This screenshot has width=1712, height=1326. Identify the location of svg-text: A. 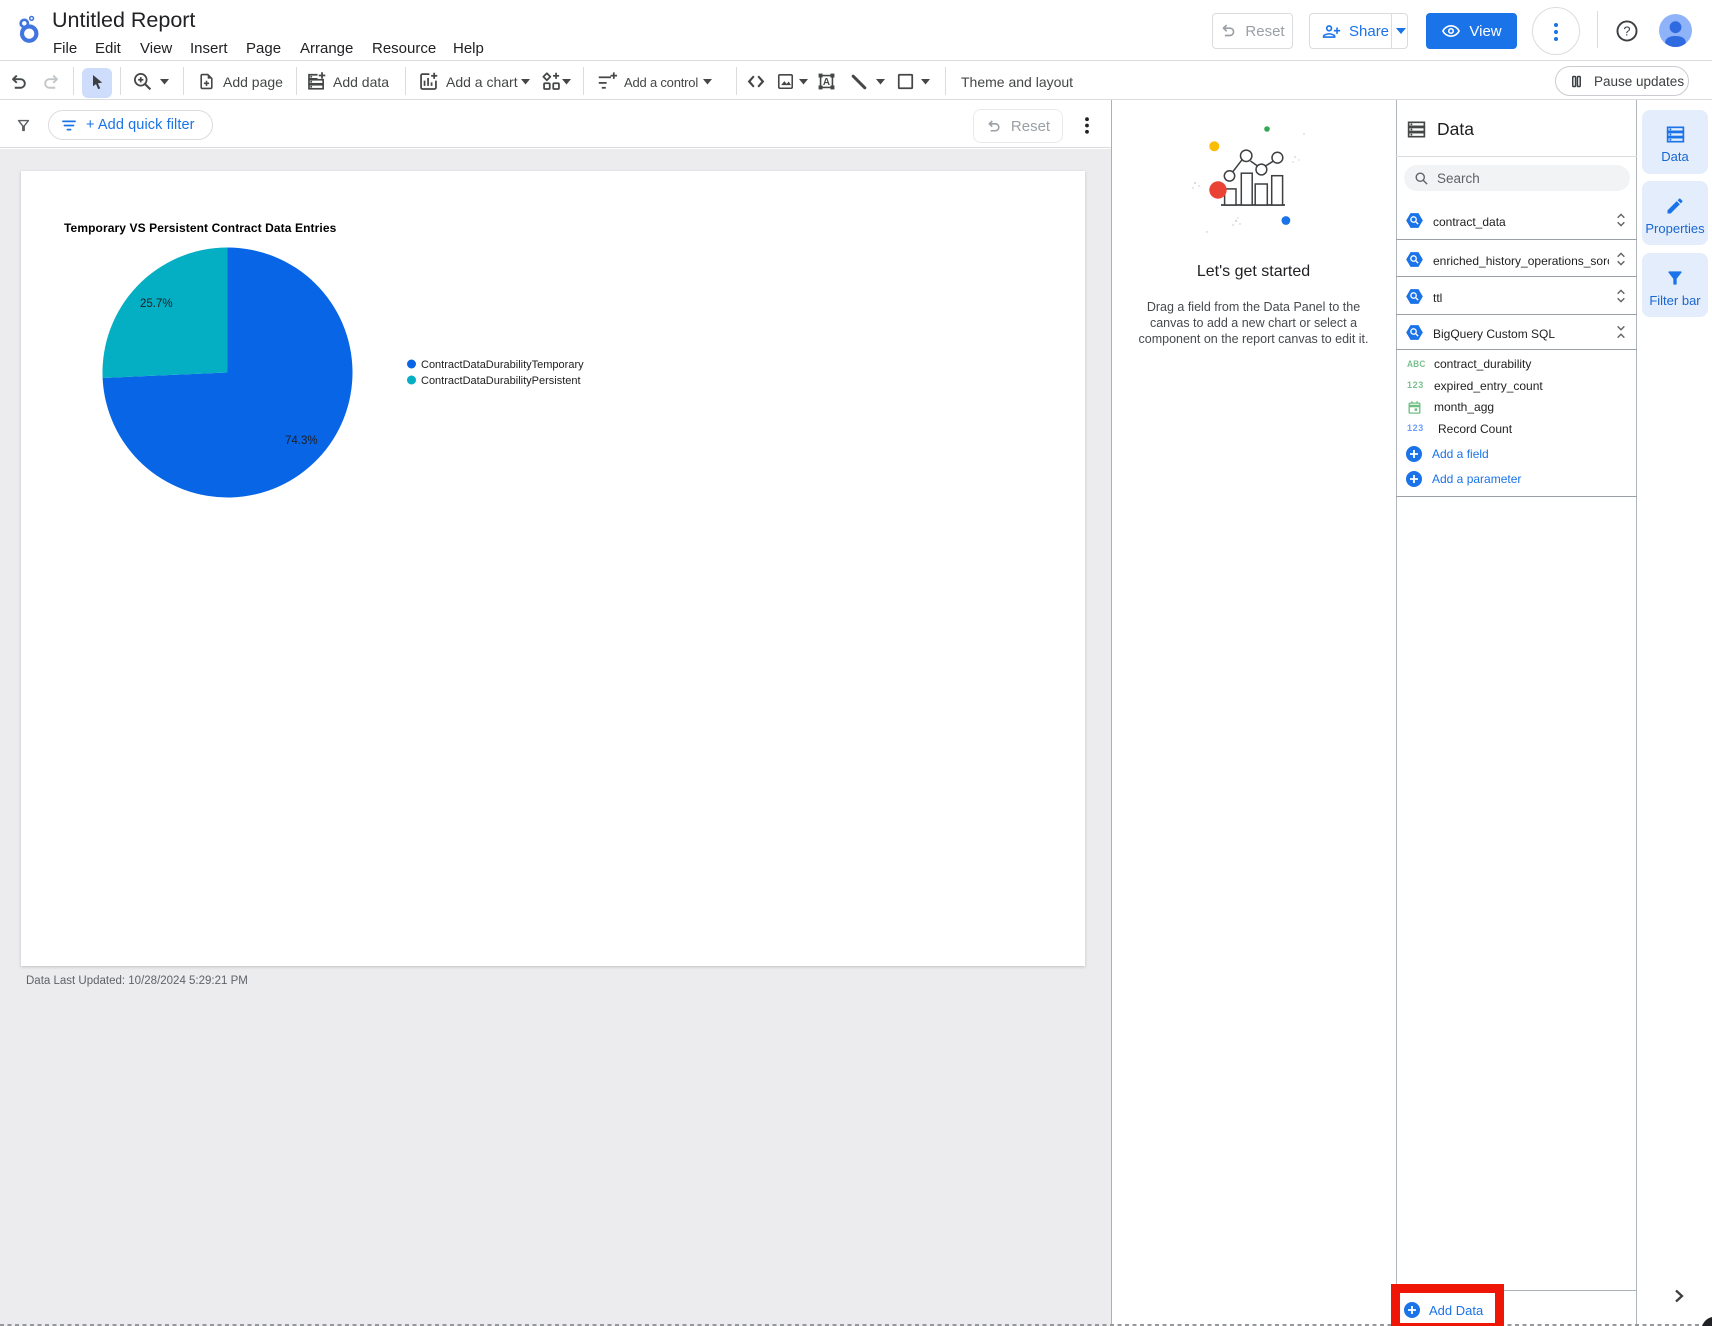
(826, 82).